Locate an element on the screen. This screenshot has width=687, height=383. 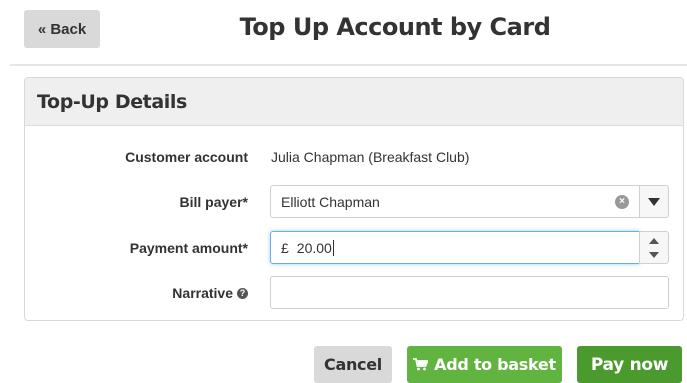
narrative-input is located at coordinates (469, 292).